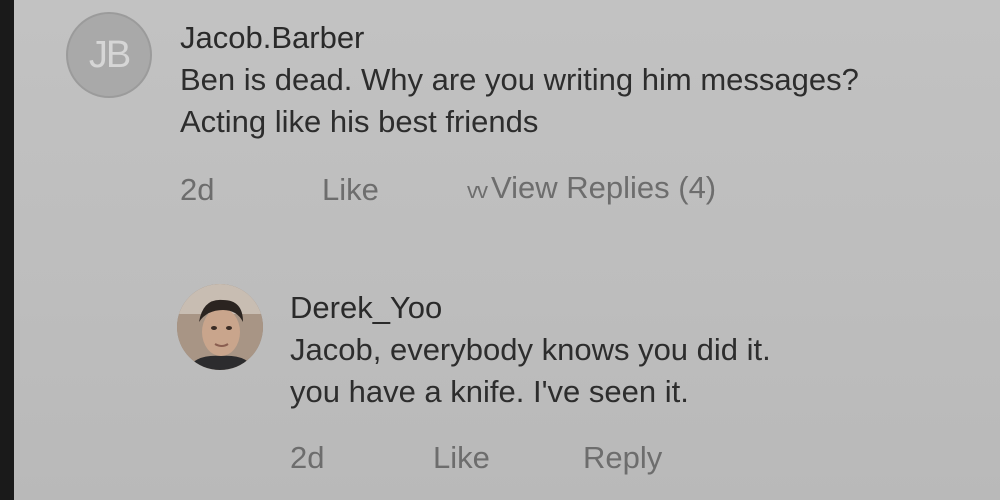 The image size is (1000, 500). I want to click on comment-text-line-2: Acting like his best friends, so click(359, 121).